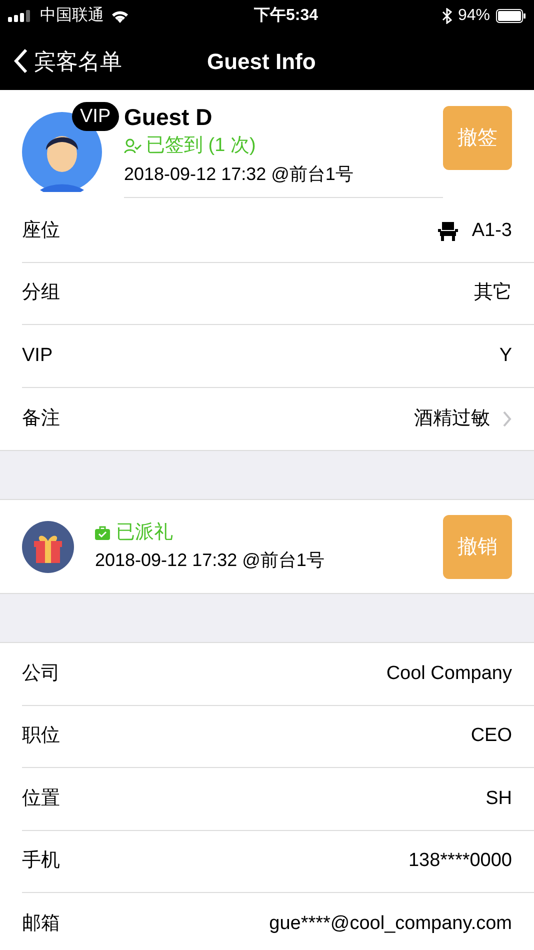 The height and width of the screenshot is (950, 534). I want to click on field-value: Cool Company, so click(449, 674).